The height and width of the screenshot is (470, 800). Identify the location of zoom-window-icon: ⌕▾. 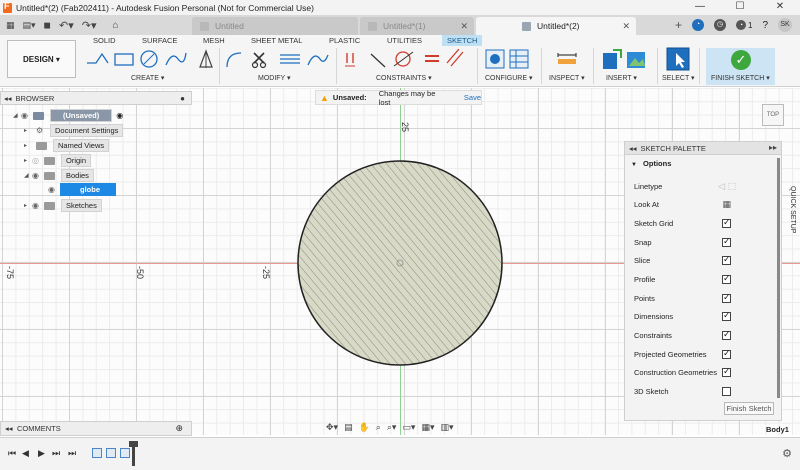
(392, 427).